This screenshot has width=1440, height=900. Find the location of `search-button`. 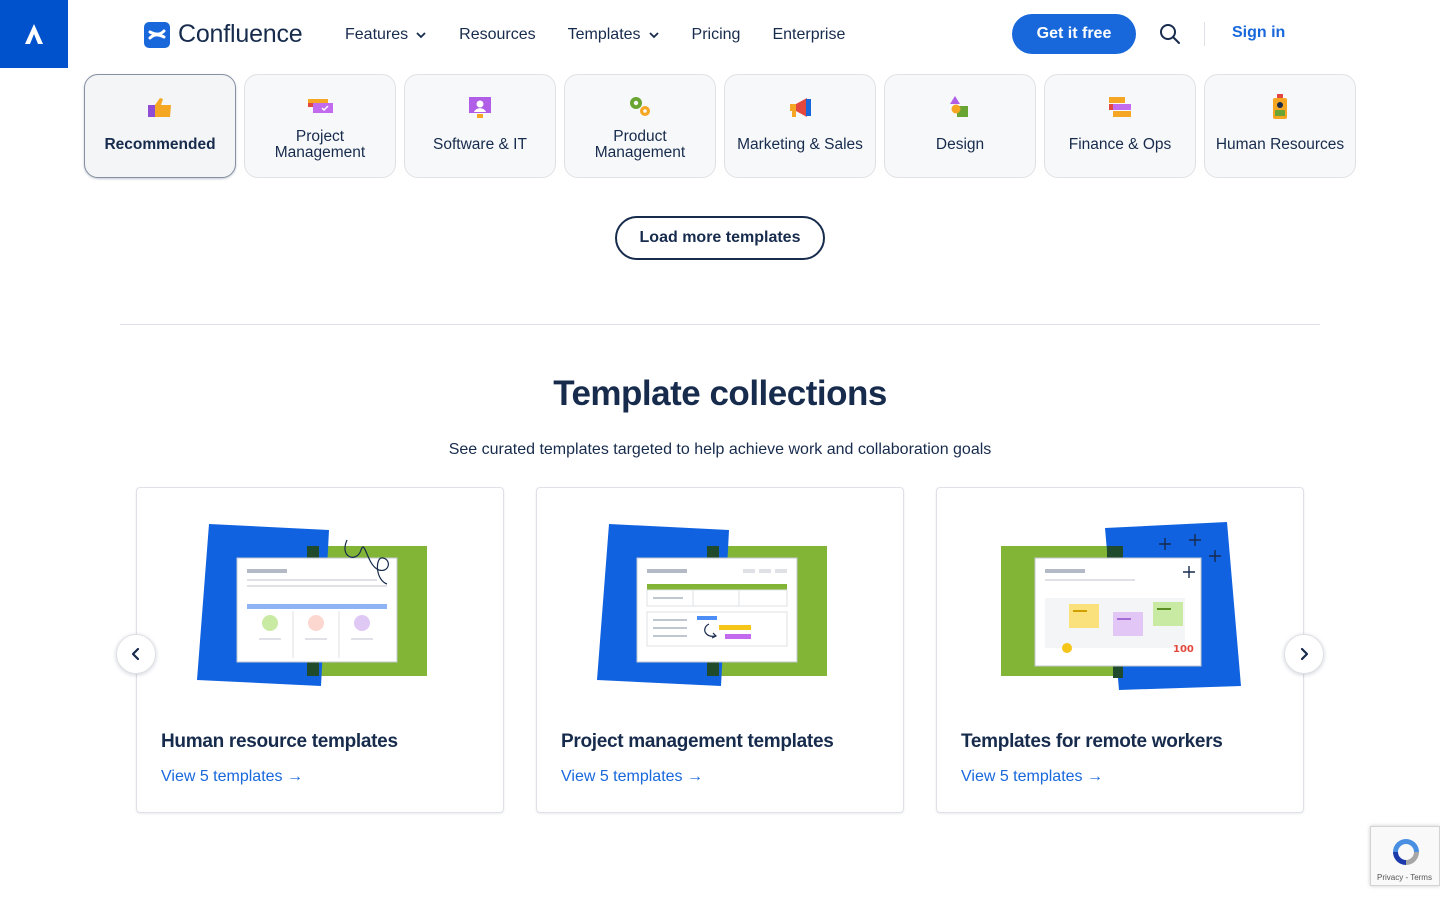

search-button is located at coordinates (1170, 34).